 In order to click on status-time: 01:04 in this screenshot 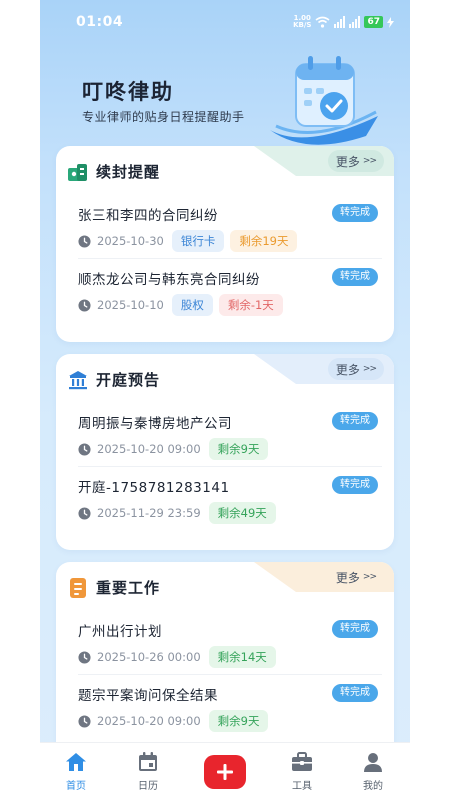, I will do `click(100, 22)`.